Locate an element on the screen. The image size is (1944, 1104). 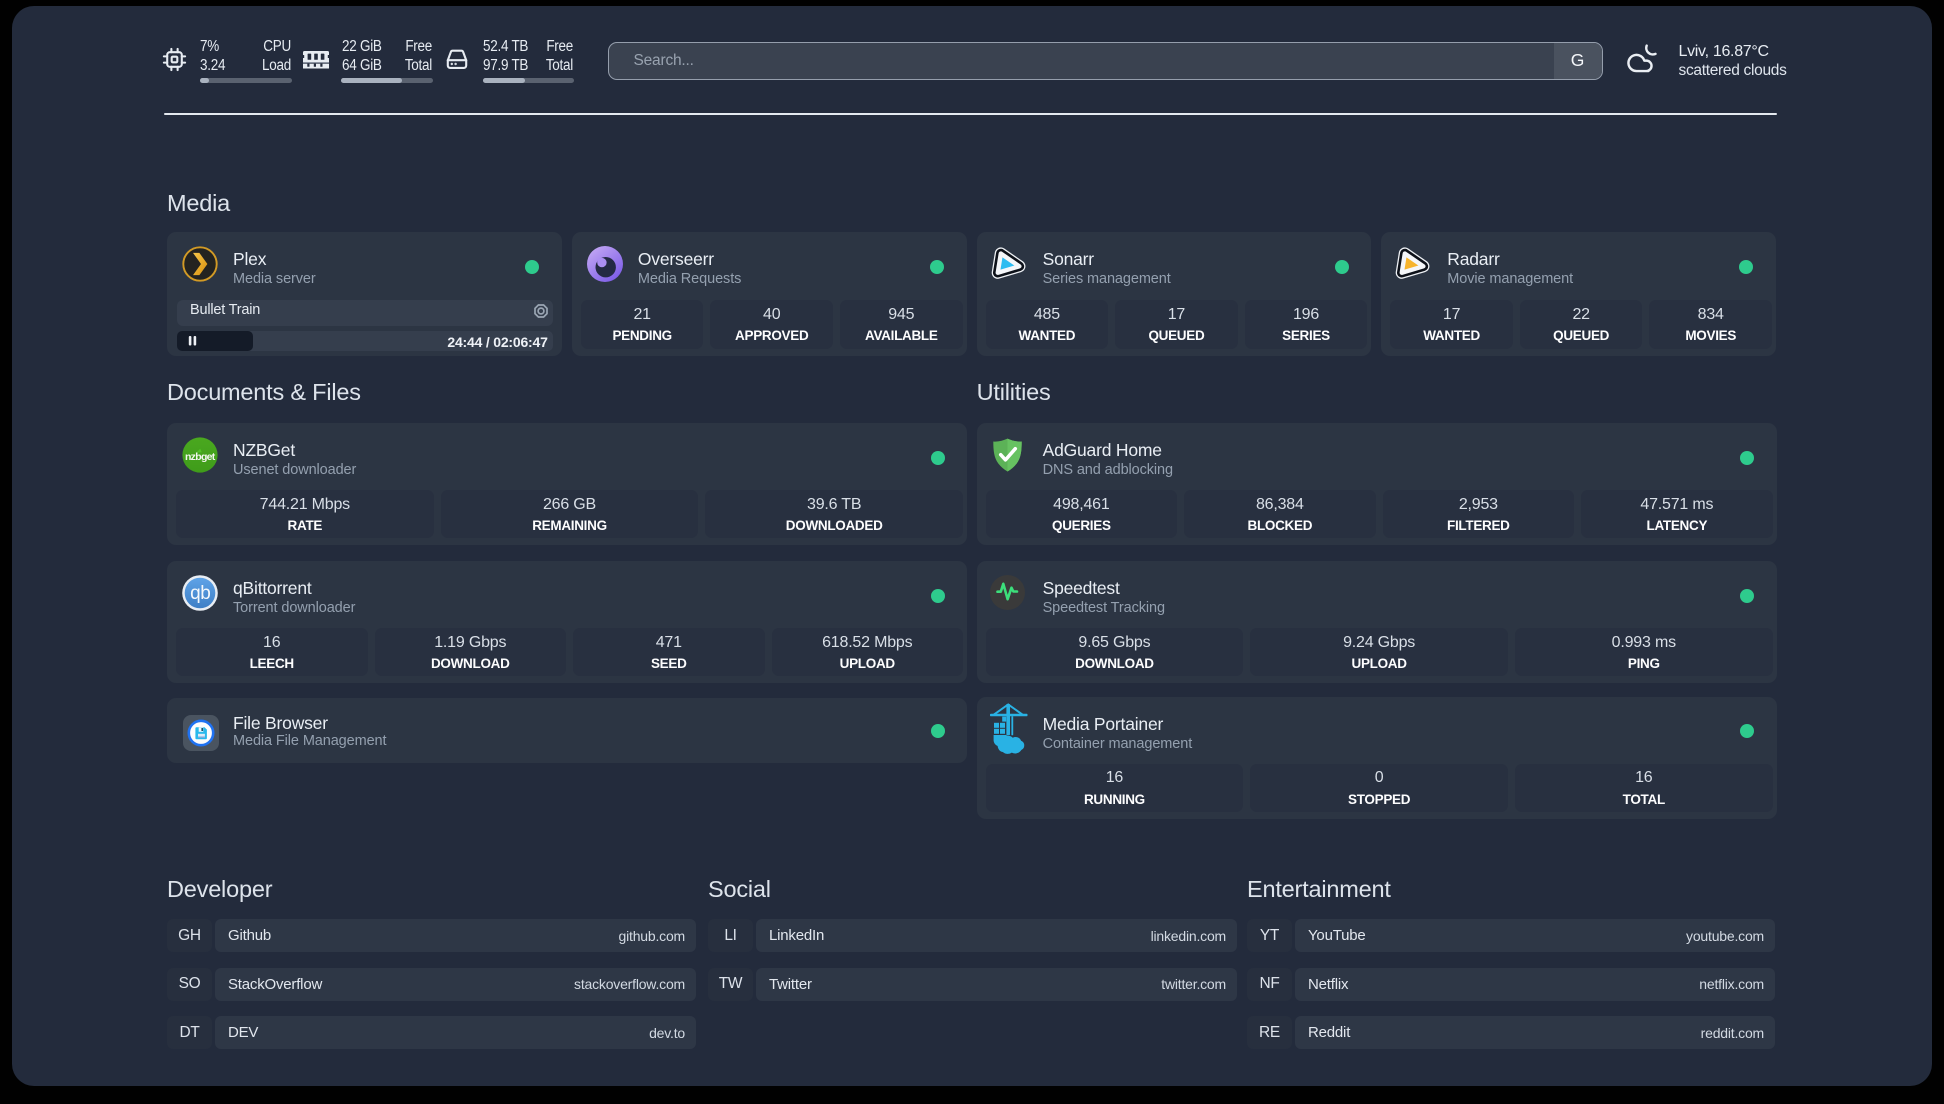
svg-text: qb is located at coordinates (200, 593).